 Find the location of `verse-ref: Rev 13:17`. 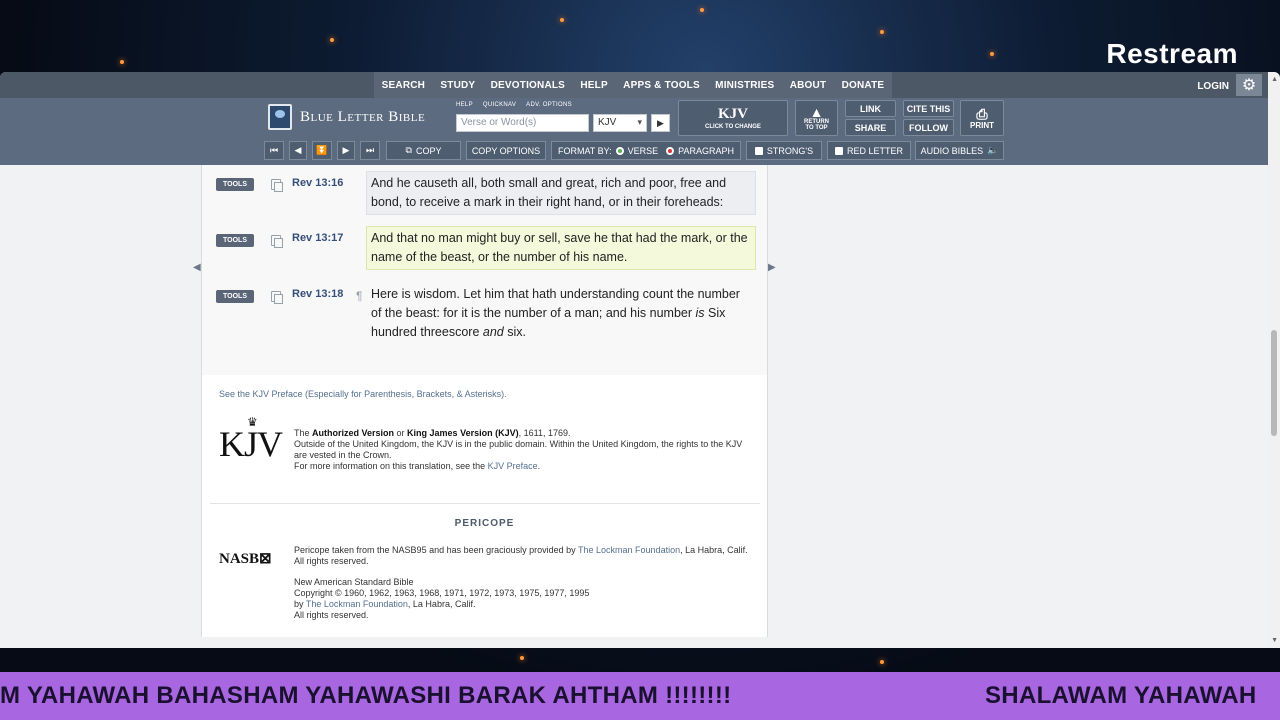

verse-ref: Rev 13:17 is located at coordinates (317, 238).